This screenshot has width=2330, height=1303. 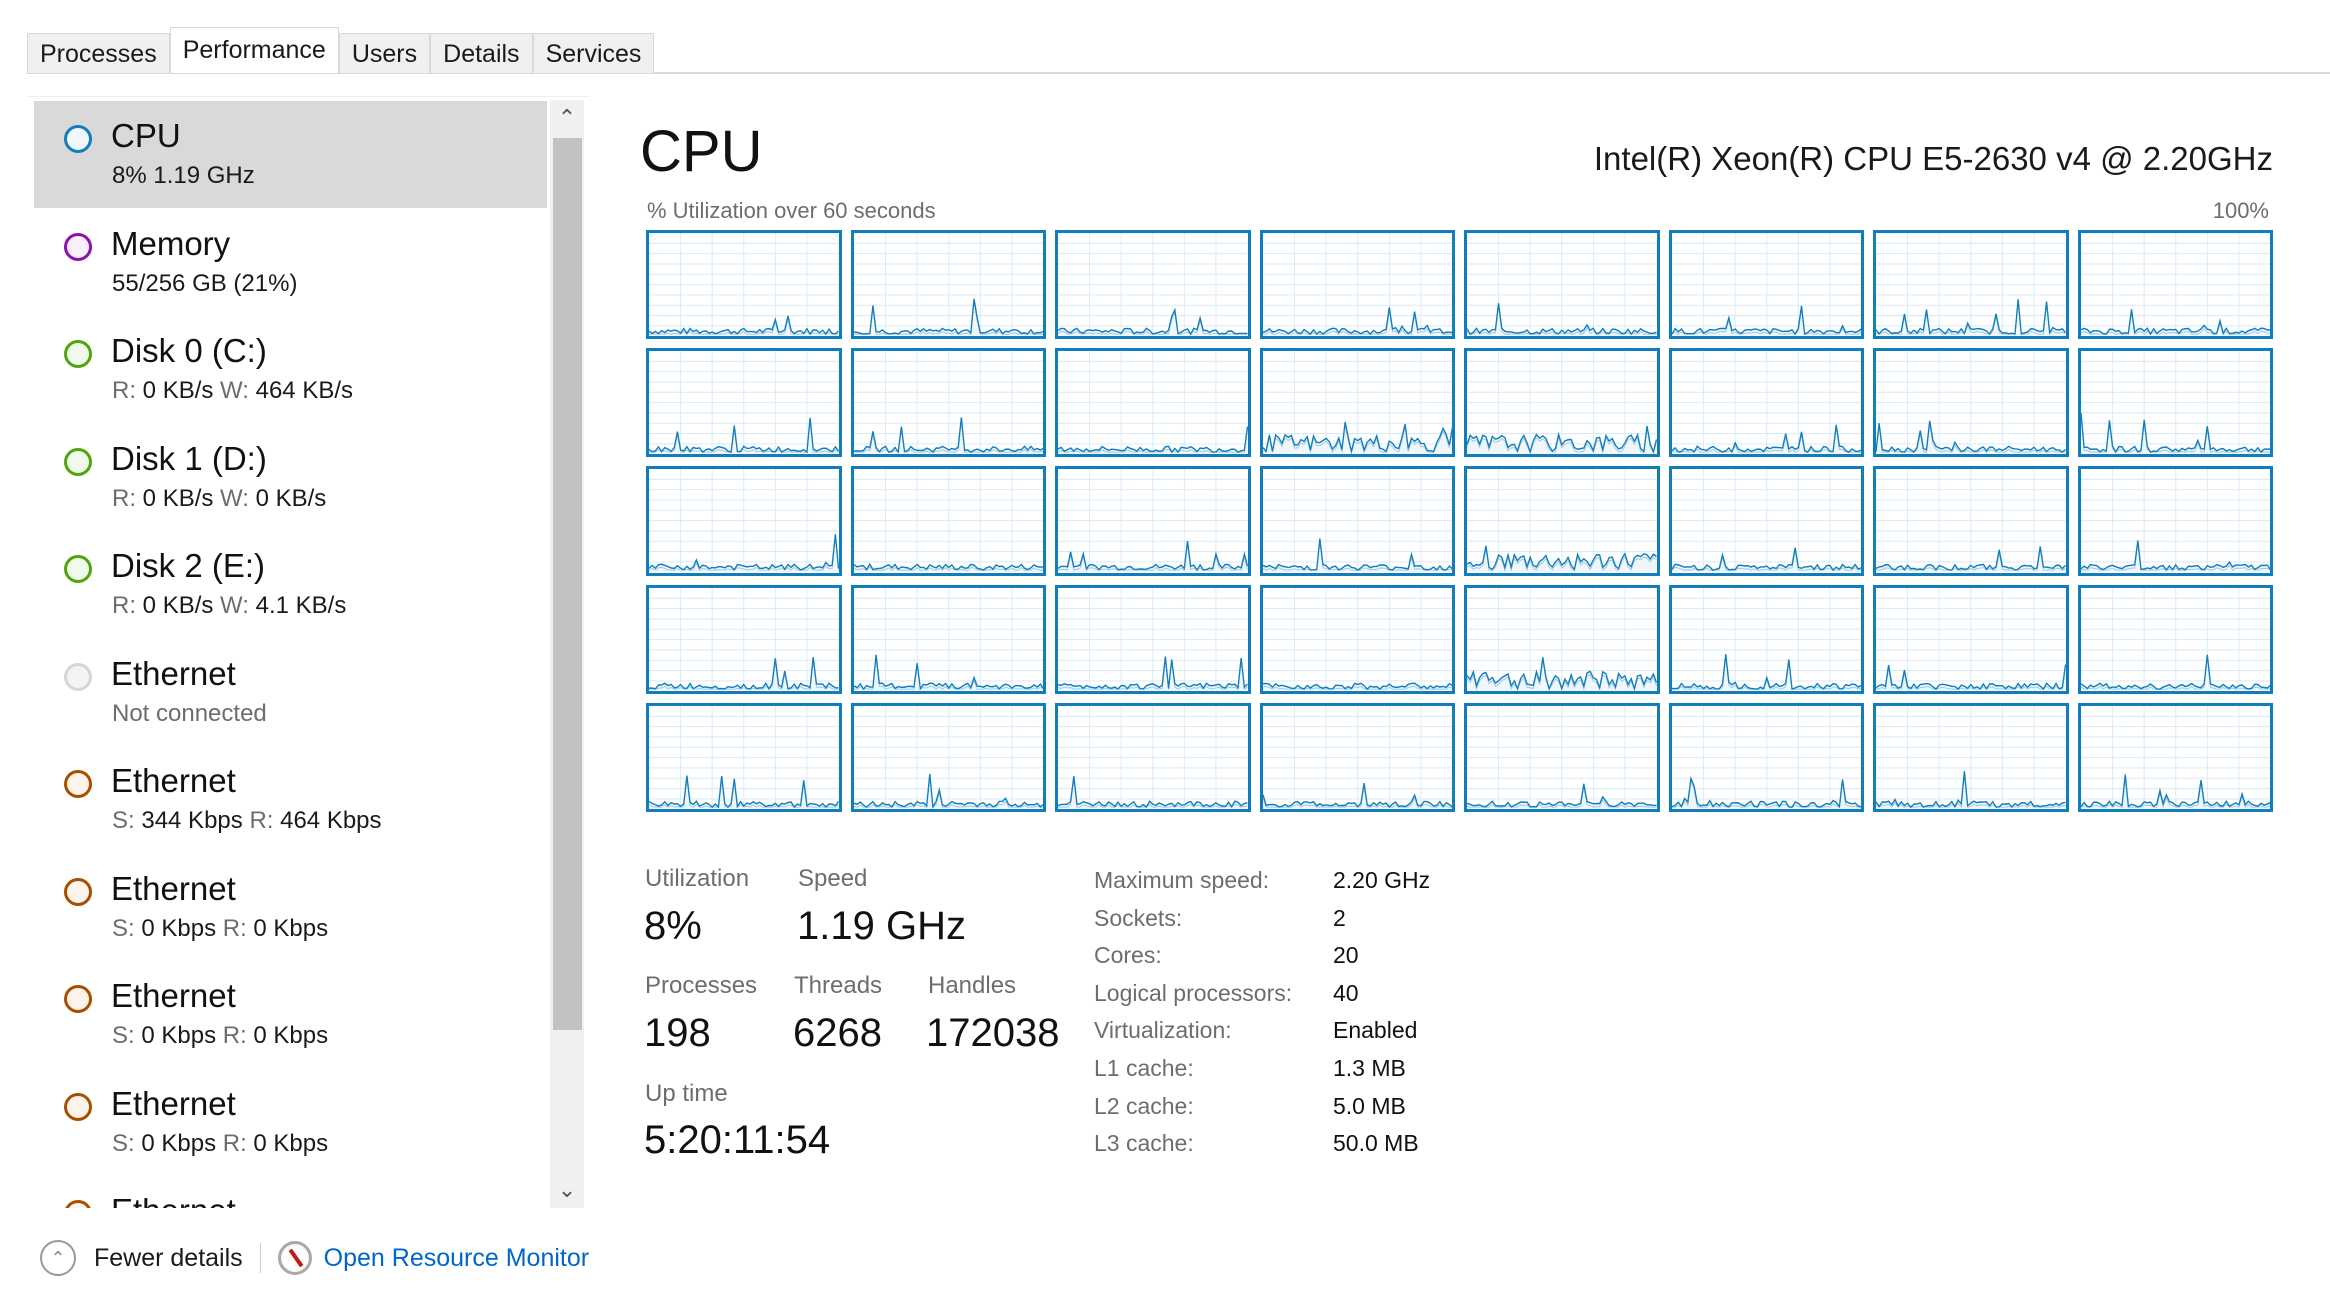 What do you see at coordinates (290, 154) in the screenshot?
I see `sidebar-item-cpu: CPU 8% 1.19 GHz` at bounding box center [290, 154].